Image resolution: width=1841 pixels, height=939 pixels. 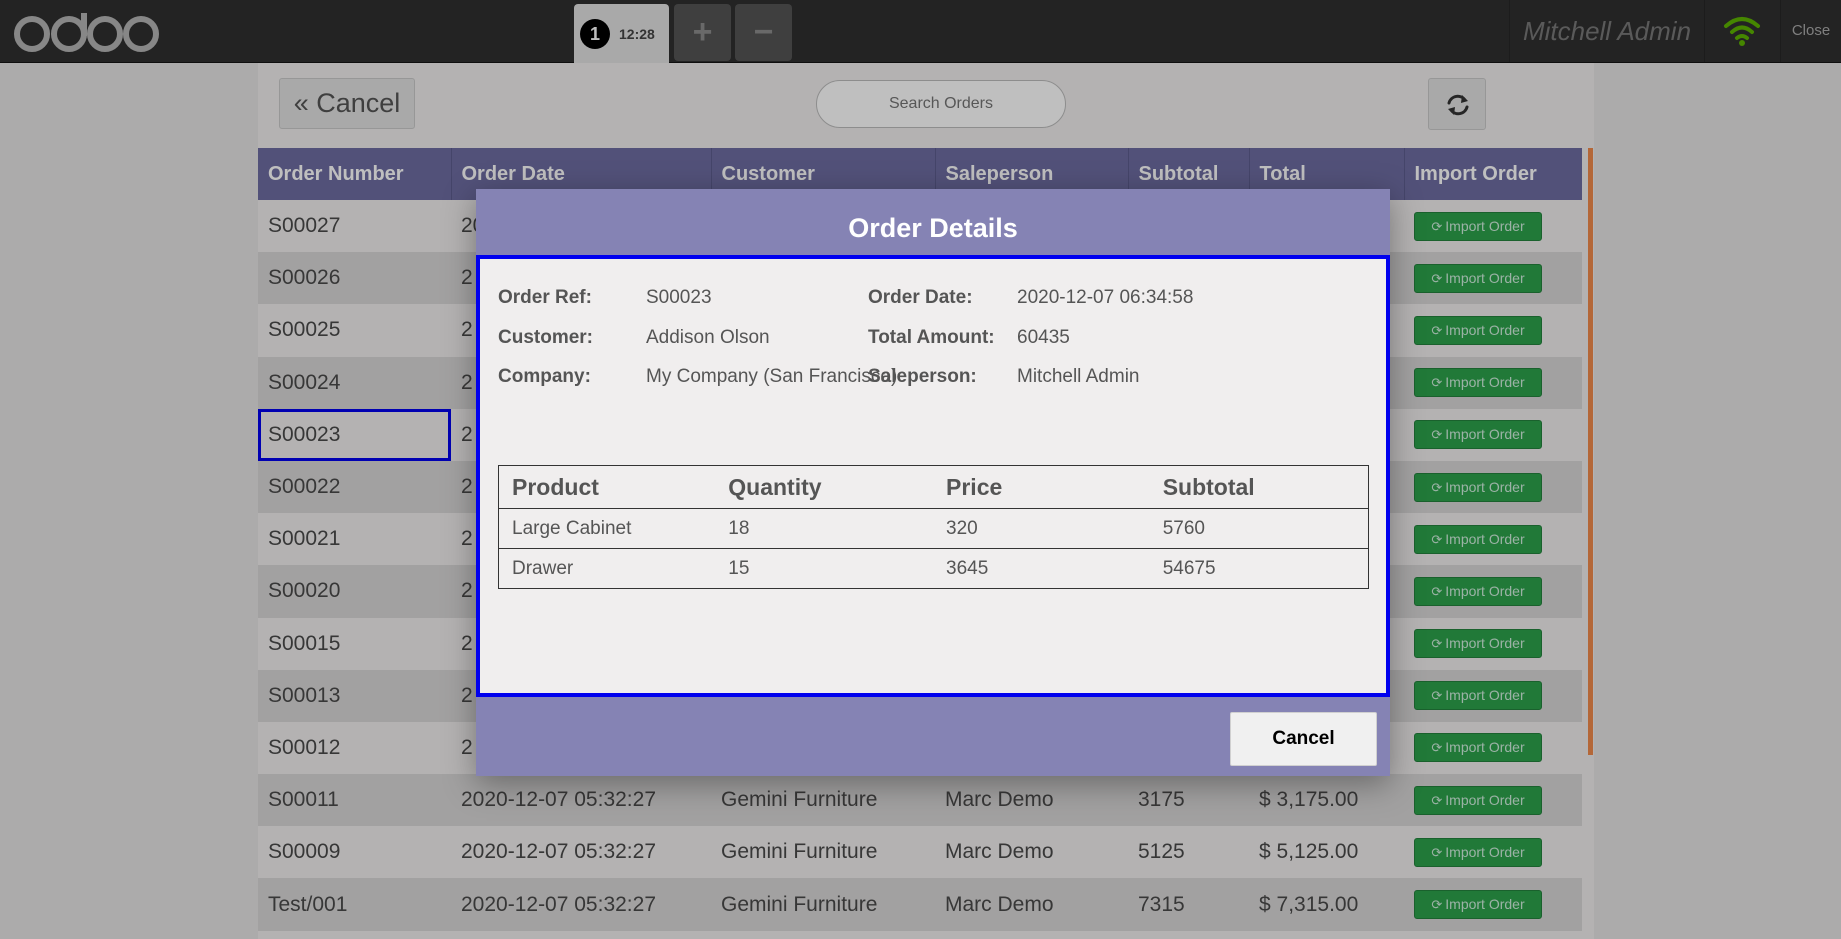 I want to click on saleperson-label: Saleperson:, so click(x=922, y=376).